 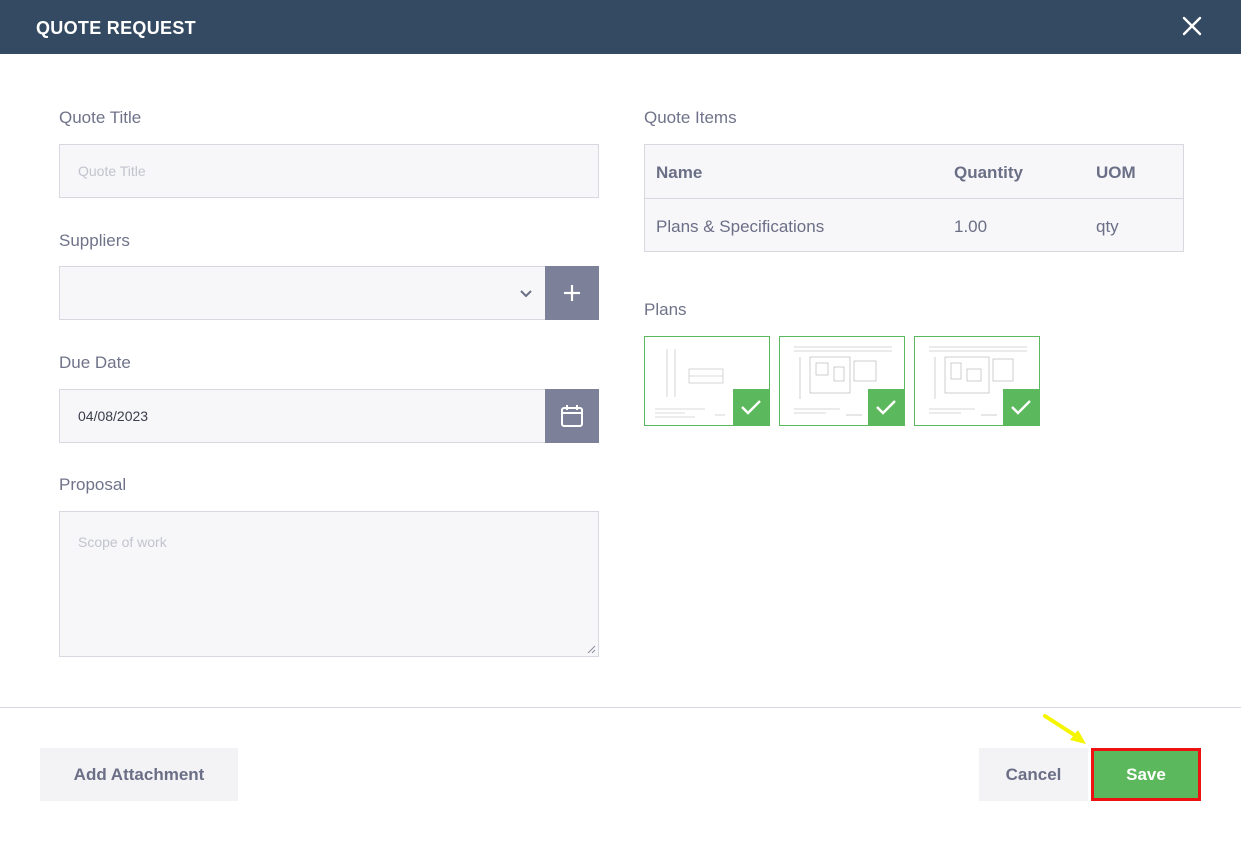 What do you see at coordinates (1107, 226) in the screenshot?
I see `table-cell-uom: qty` at bounding box center [1107, 226].